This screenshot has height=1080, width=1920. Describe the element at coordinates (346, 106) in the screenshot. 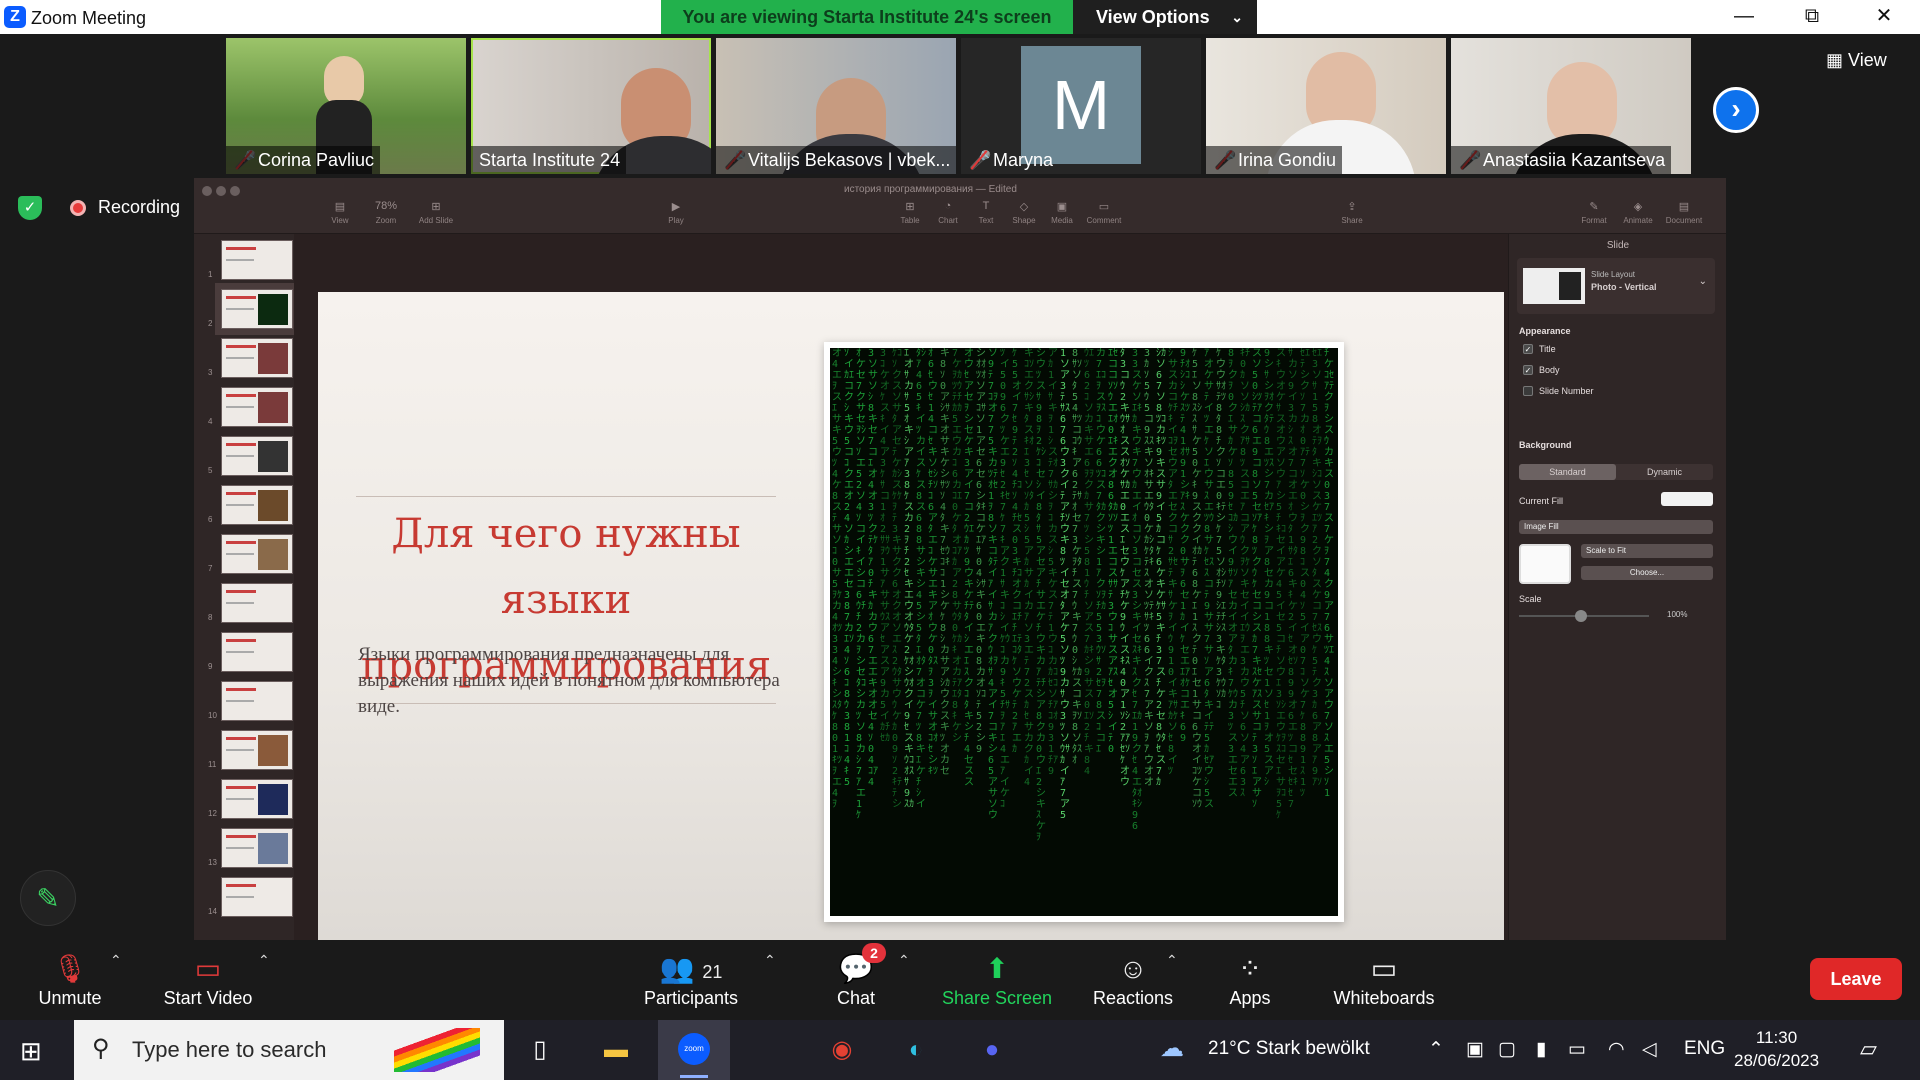

I see `participant-tile: 🎤 Corina Pavliuc` at that location.